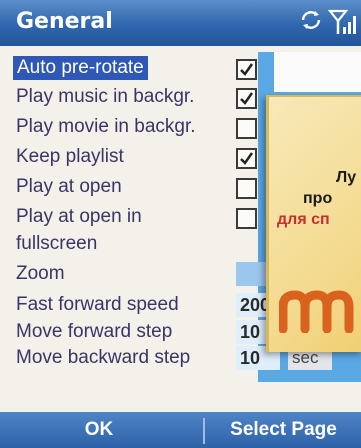  I want to click on auto-pre-rotate-checkbox, so click(246, 69).